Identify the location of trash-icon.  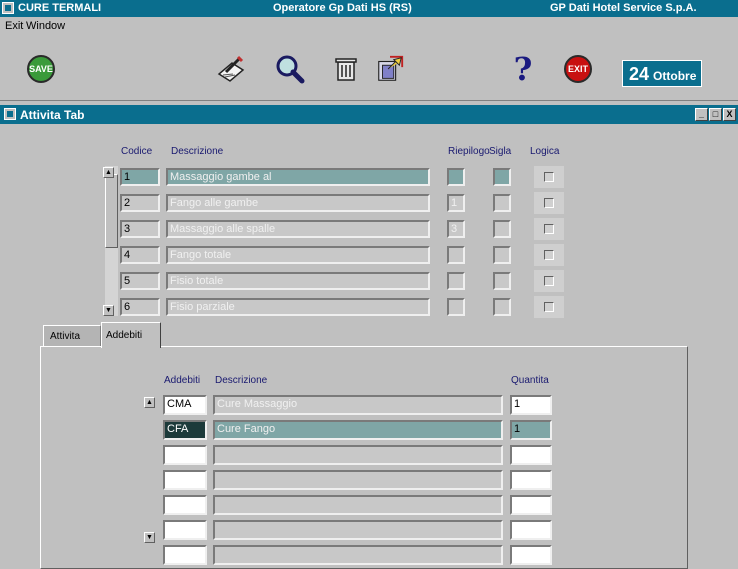
(346, 69).